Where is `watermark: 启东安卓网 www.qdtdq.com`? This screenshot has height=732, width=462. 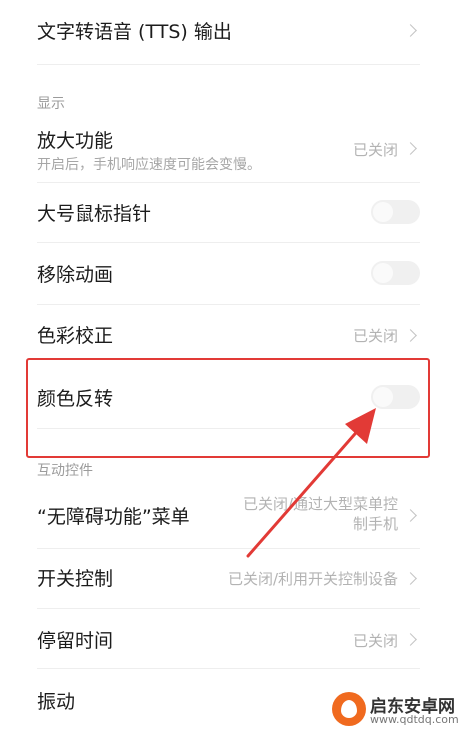
watermark: 启东安卓网 www.qdtdq.com is located at coordinates (394, 709).